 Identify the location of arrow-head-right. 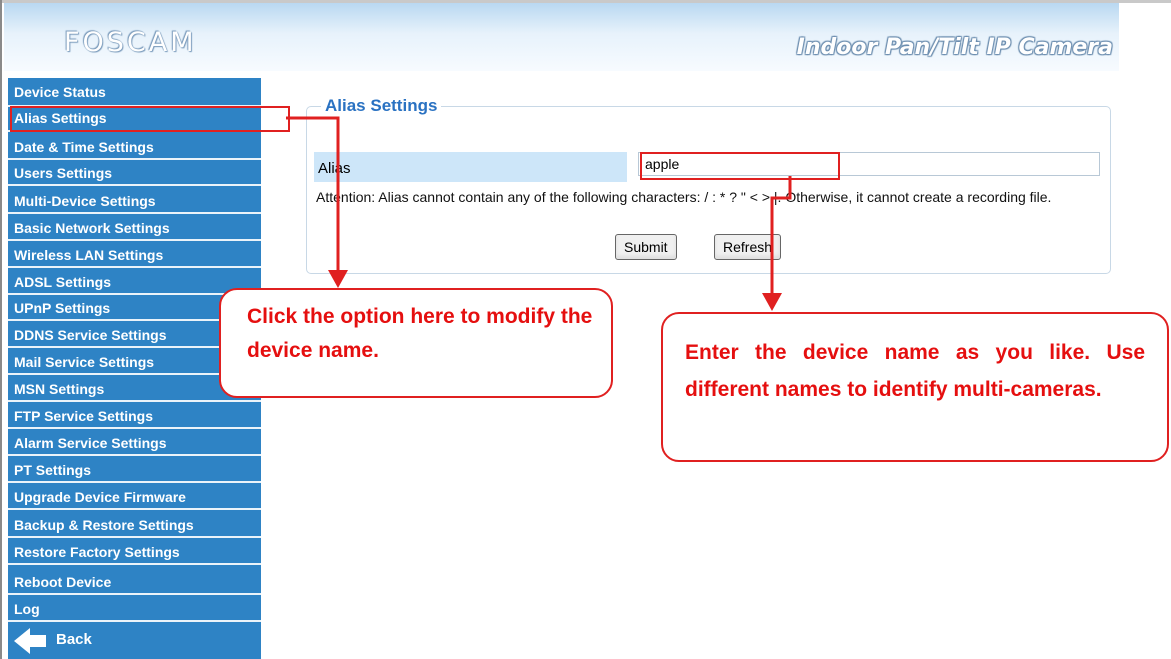
(772, 302).